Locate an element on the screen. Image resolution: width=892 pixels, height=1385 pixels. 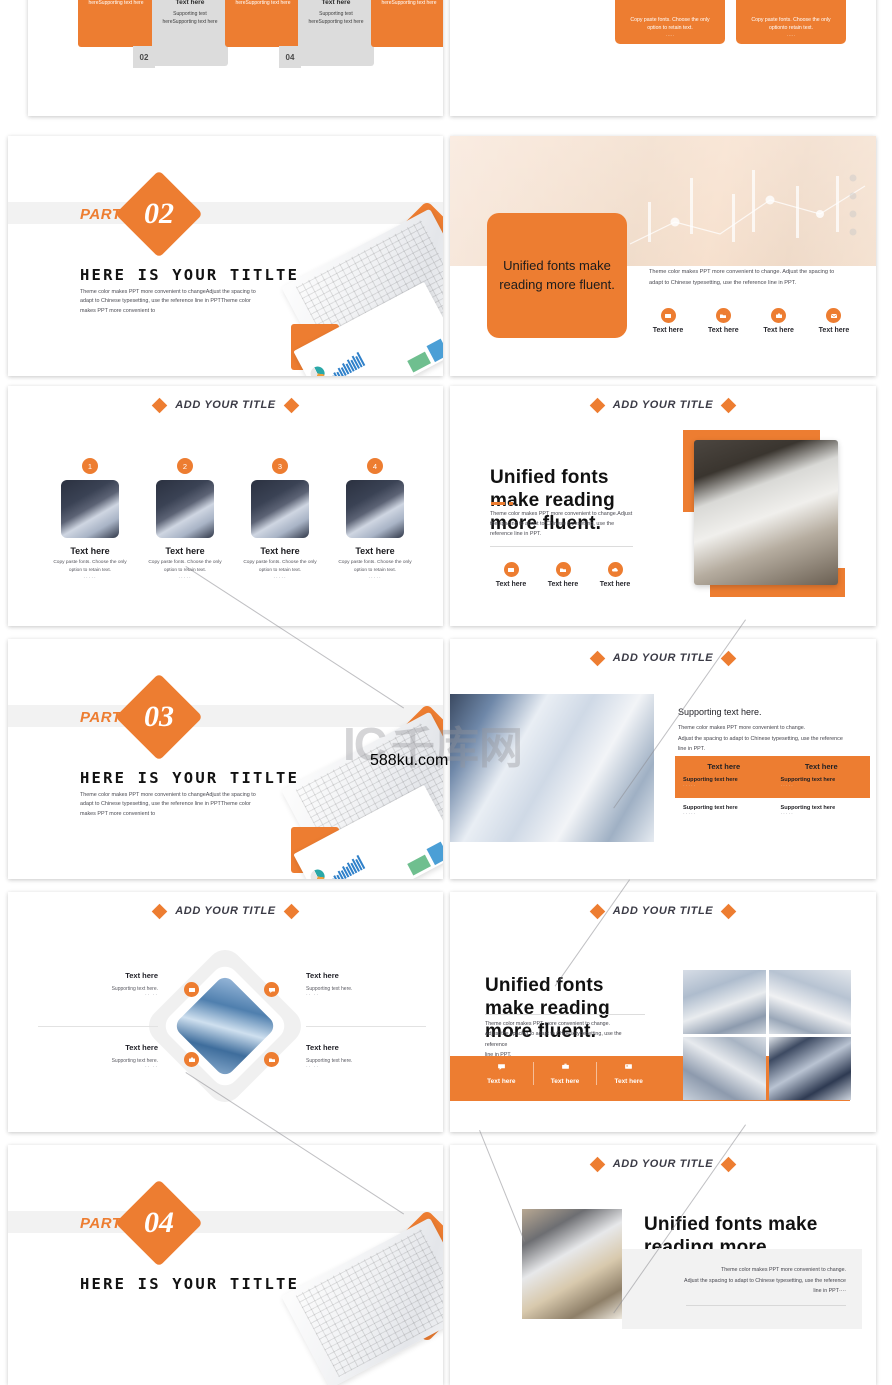
part-title: HERE IS YOUR TITLTE is located at coordinates (190, 1284).